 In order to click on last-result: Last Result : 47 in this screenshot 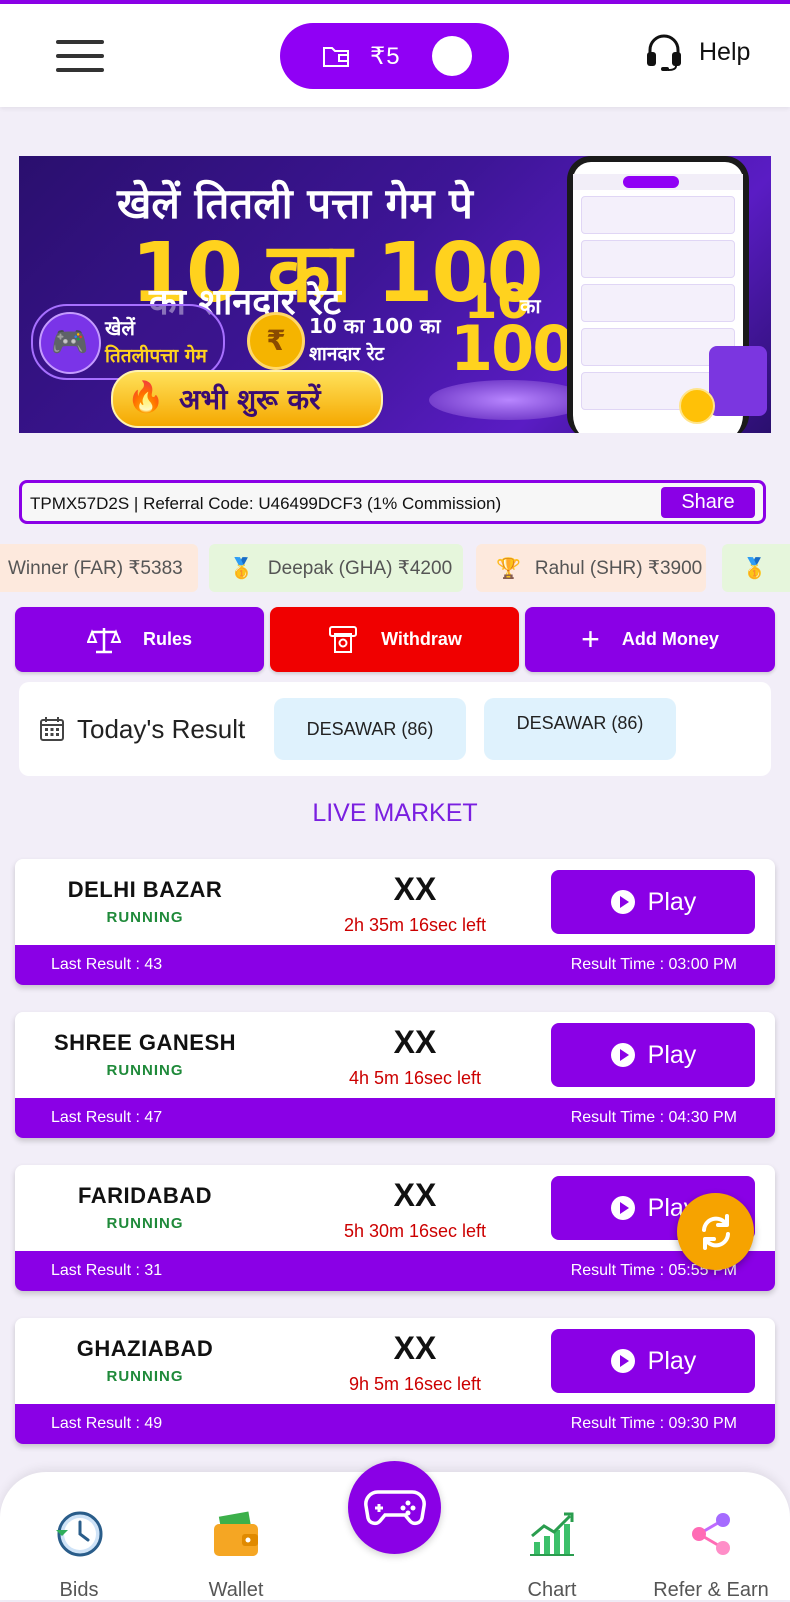, I will do `click(107, 1117)`.